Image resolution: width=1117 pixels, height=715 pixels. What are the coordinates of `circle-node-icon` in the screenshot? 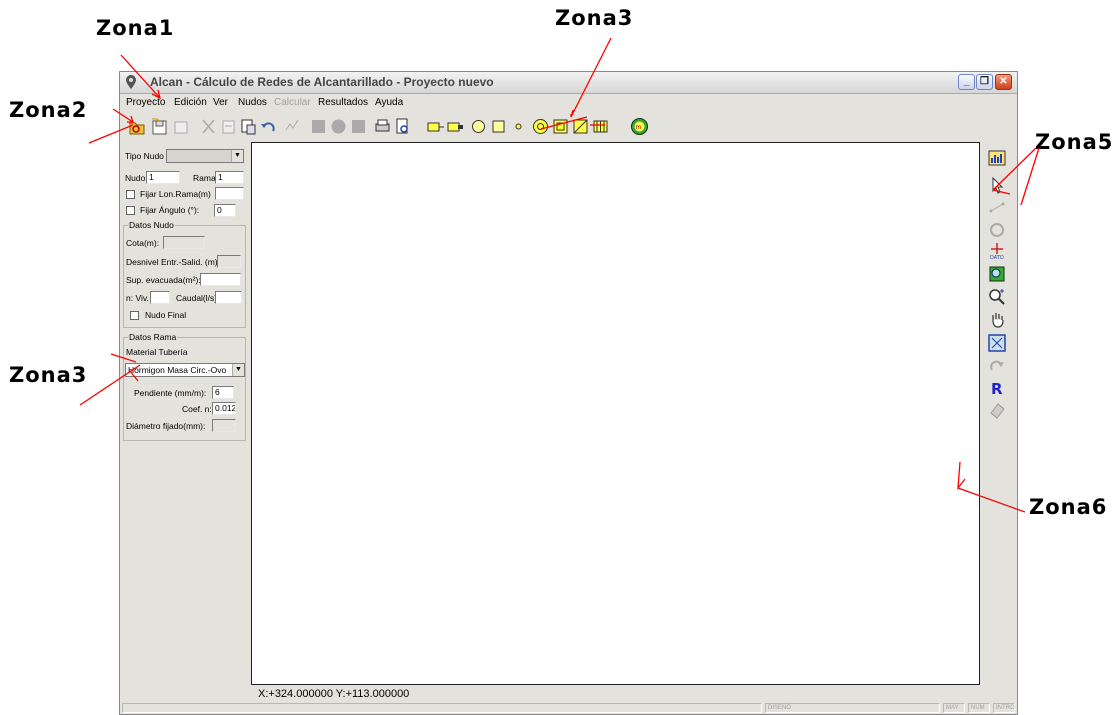 It's located at (478, 126).